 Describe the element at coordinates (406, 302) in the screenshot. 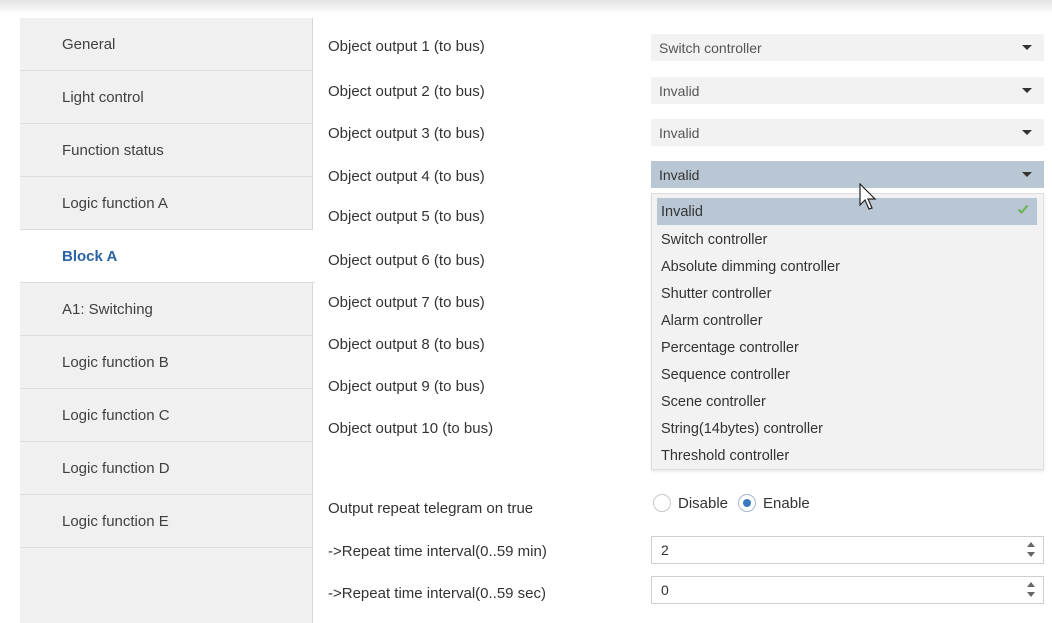

I see `output-7-label: Object output 7 (to bus)` at that location.